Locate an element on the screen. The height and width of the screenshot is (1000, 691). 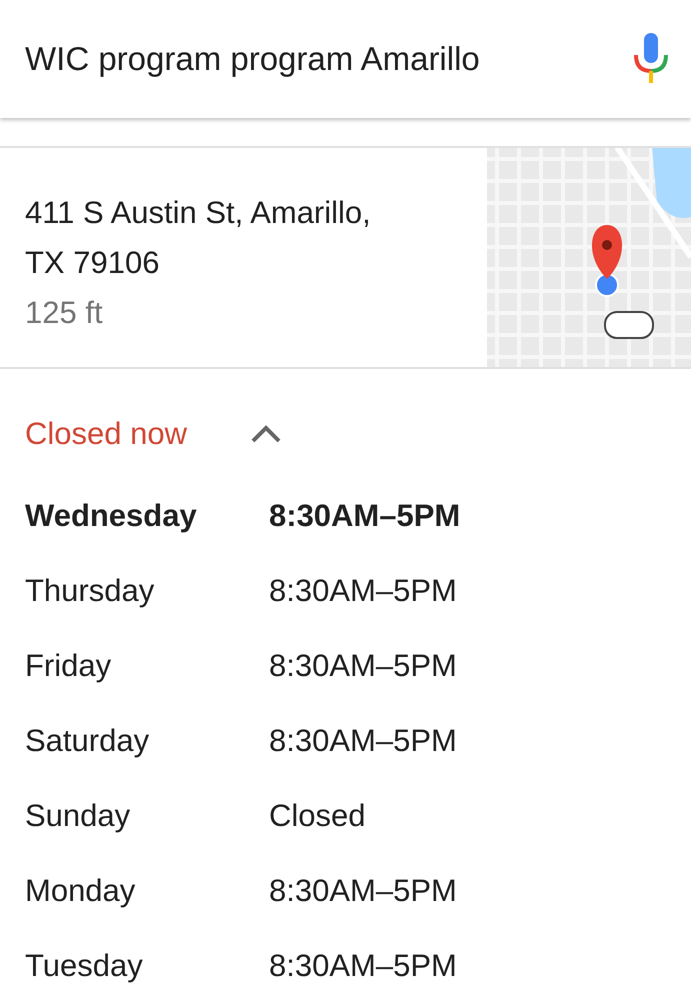
distance-text: 125 ft is located at coordinates (64, 313).